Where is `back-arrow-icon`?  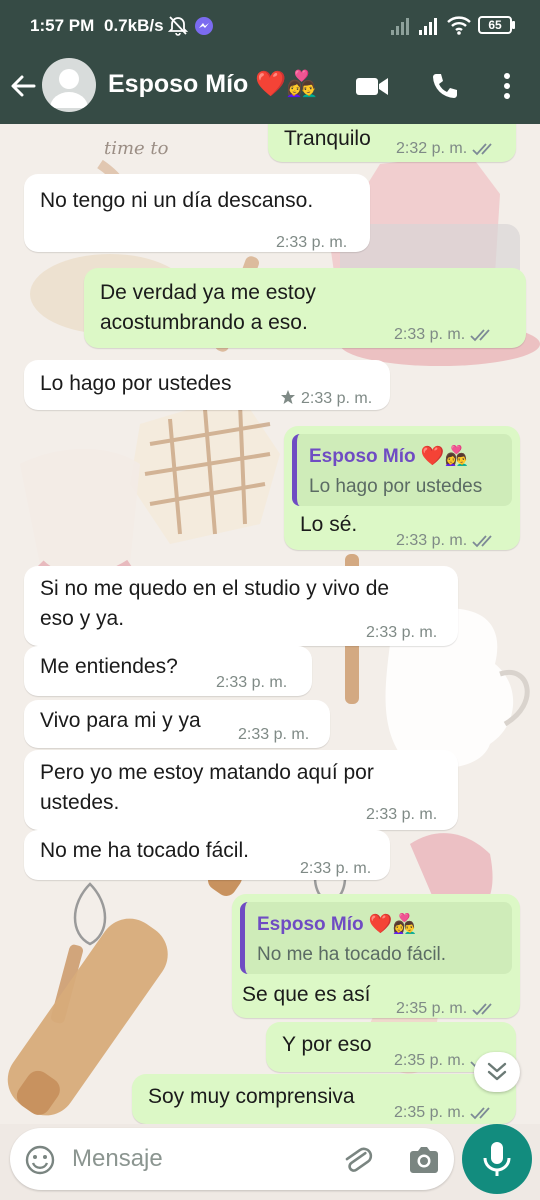 back-arrow-icon is located at coordinates (24, 86).